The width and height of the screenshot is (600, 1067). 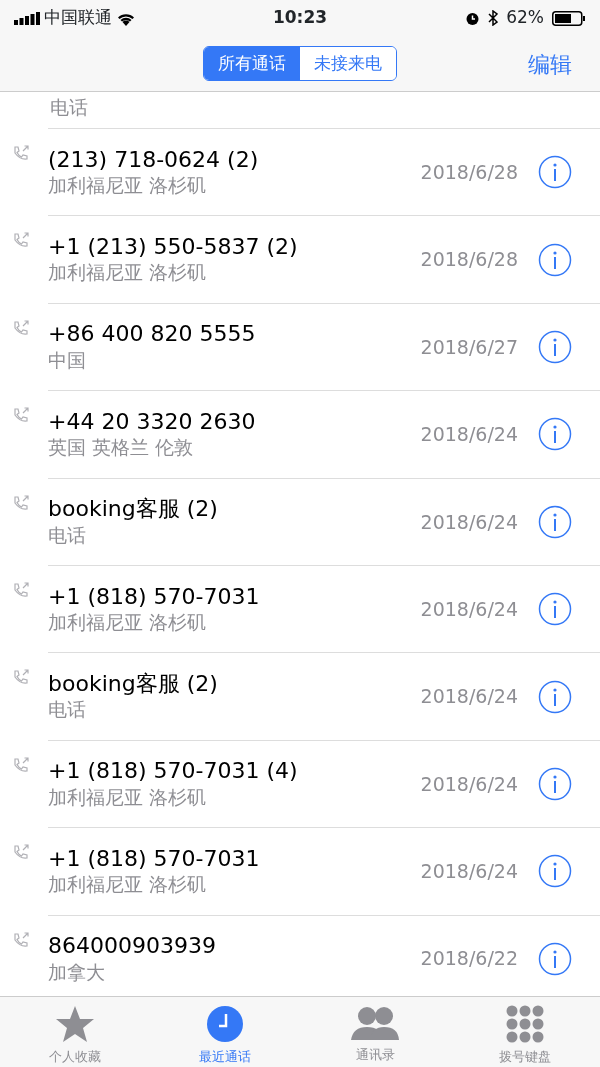 I want to click on call-title: +86 400 820 5555, so click(x=152, y=334).